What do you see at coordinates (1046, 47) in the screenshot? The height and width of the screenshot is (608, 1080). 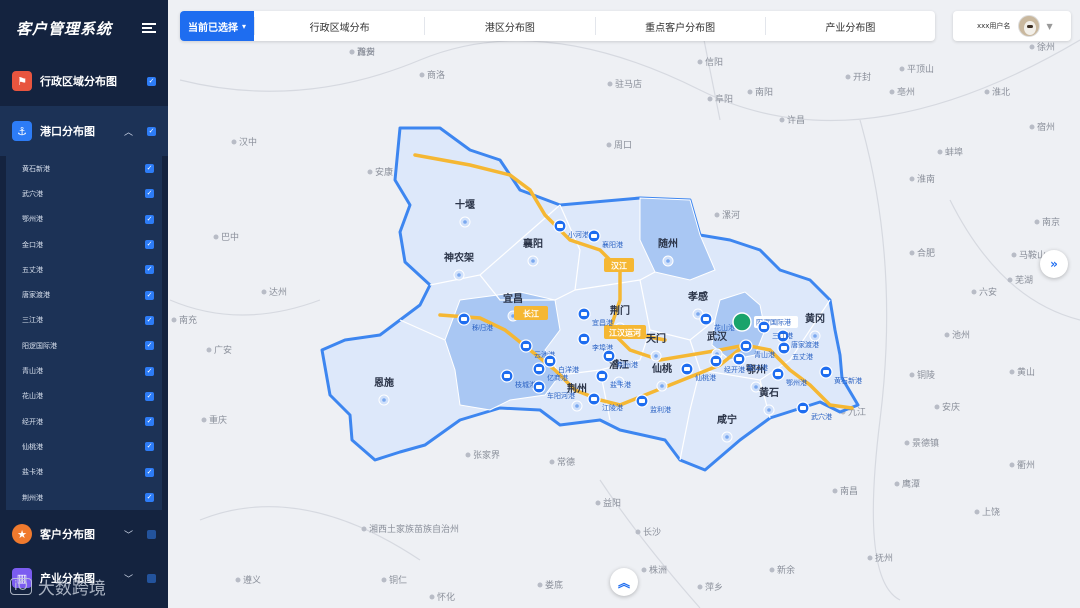 I see `bg-place-label: 徐州` at bounding box center [1046, 47].